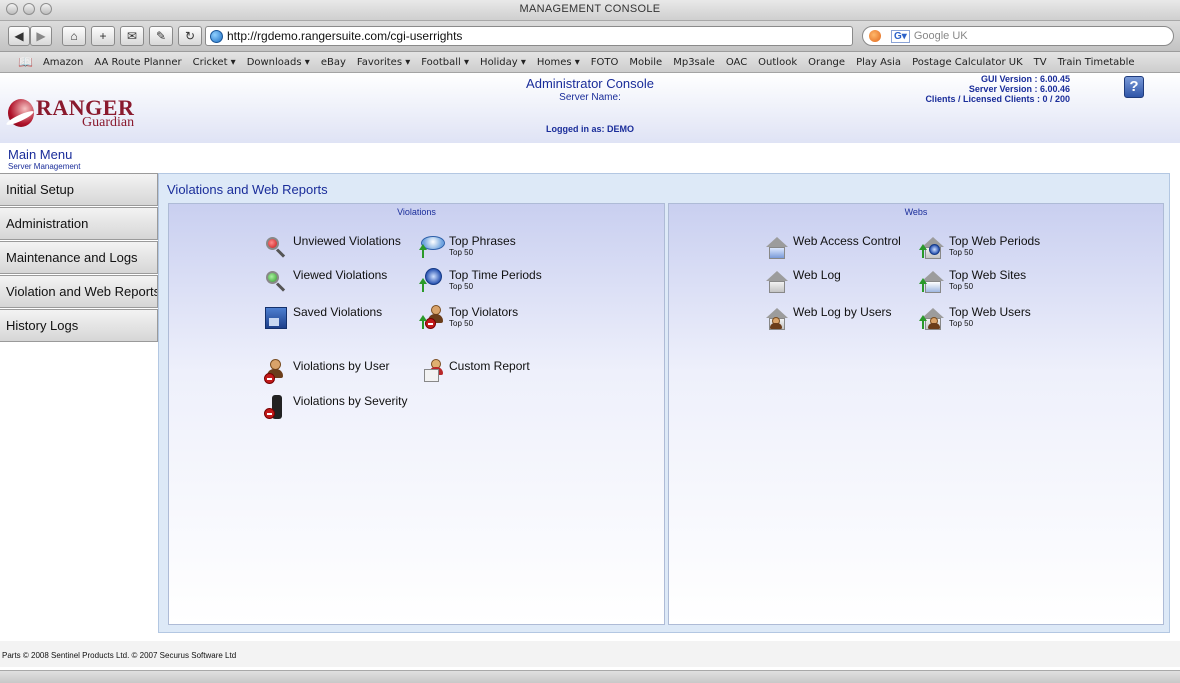  I want to click on top-web-users-icon, so click(932, 318).